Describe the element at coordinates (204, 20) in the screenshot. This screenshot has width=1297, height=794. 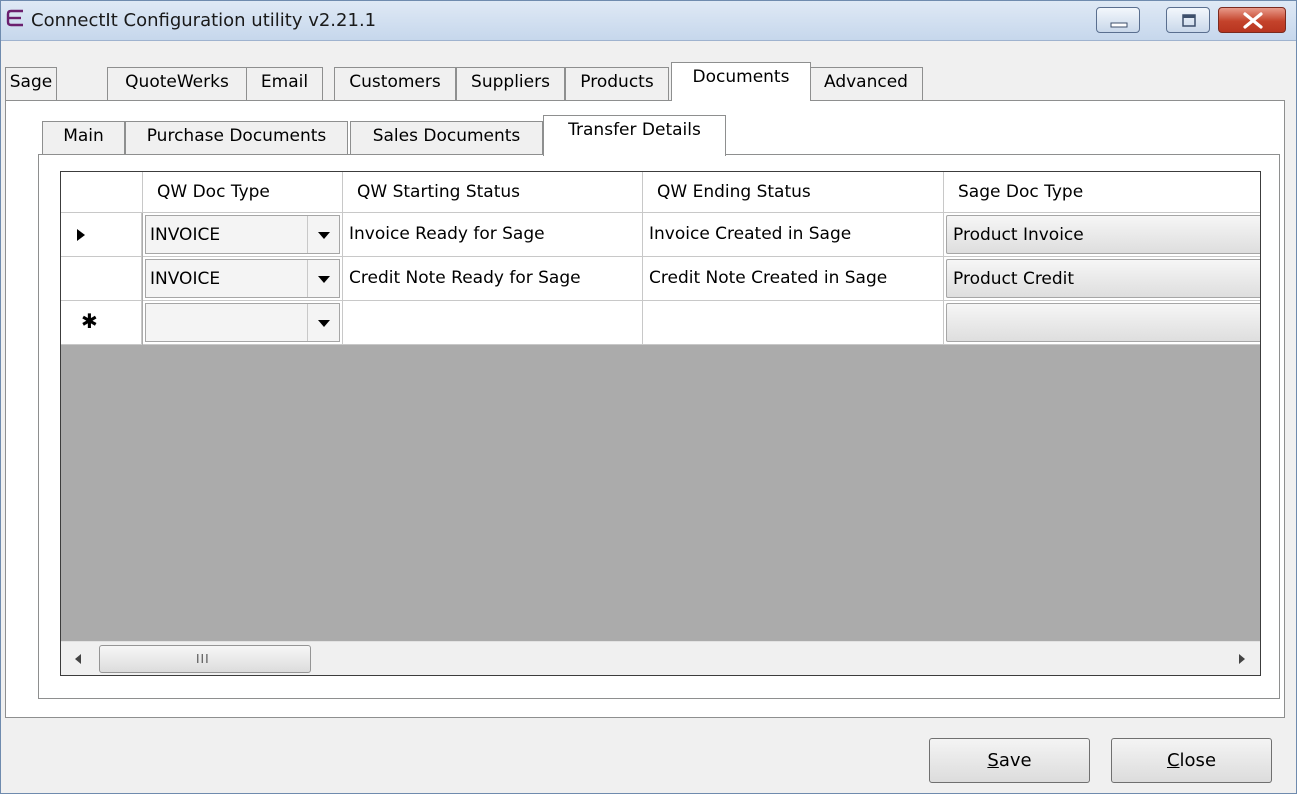
I see `window-title: ConnectIt Configuration utility v2.21.1` at that location.